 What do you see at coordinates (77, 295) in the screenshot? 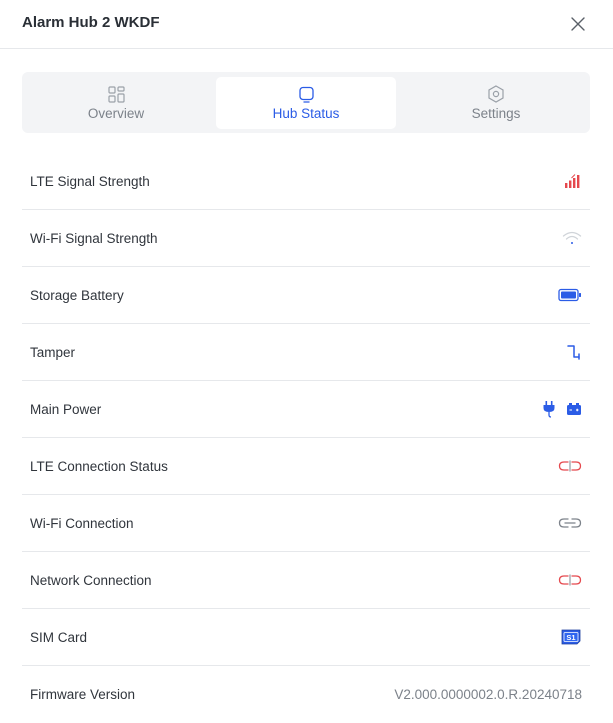
I see `row-label: Storage Battery` at bounding box center [77, 295].